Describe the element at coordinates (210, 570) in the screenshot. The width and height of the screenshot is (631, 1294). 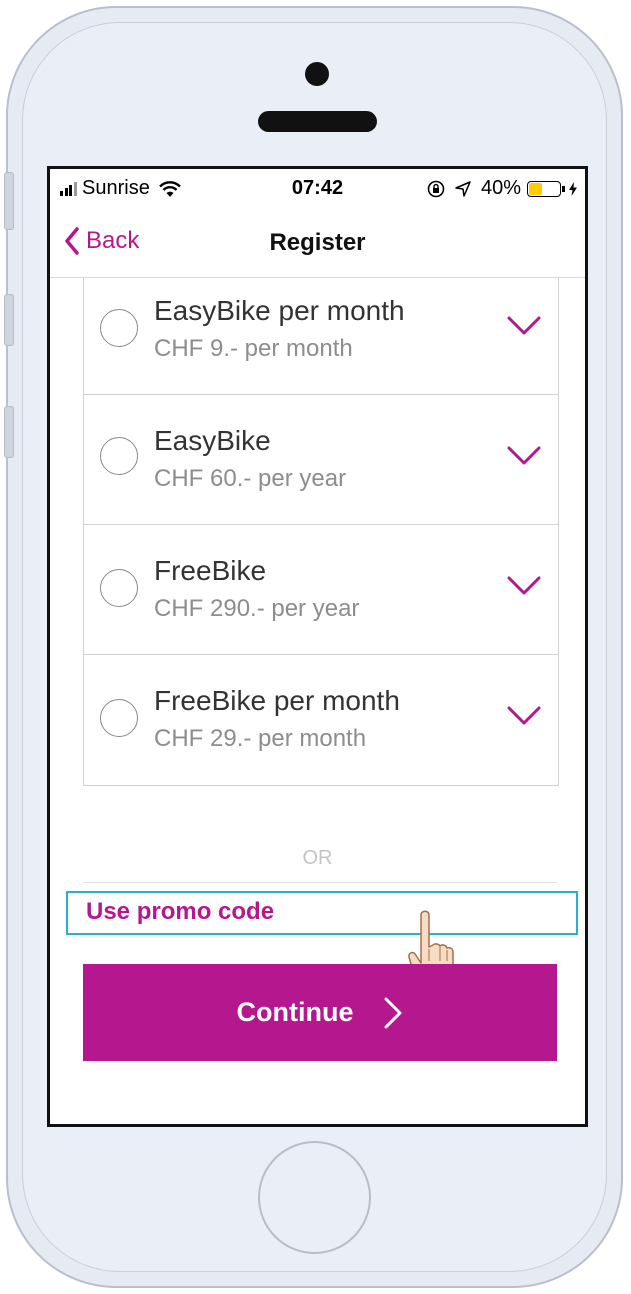
I see `plan-name: FreeBike` at that location.